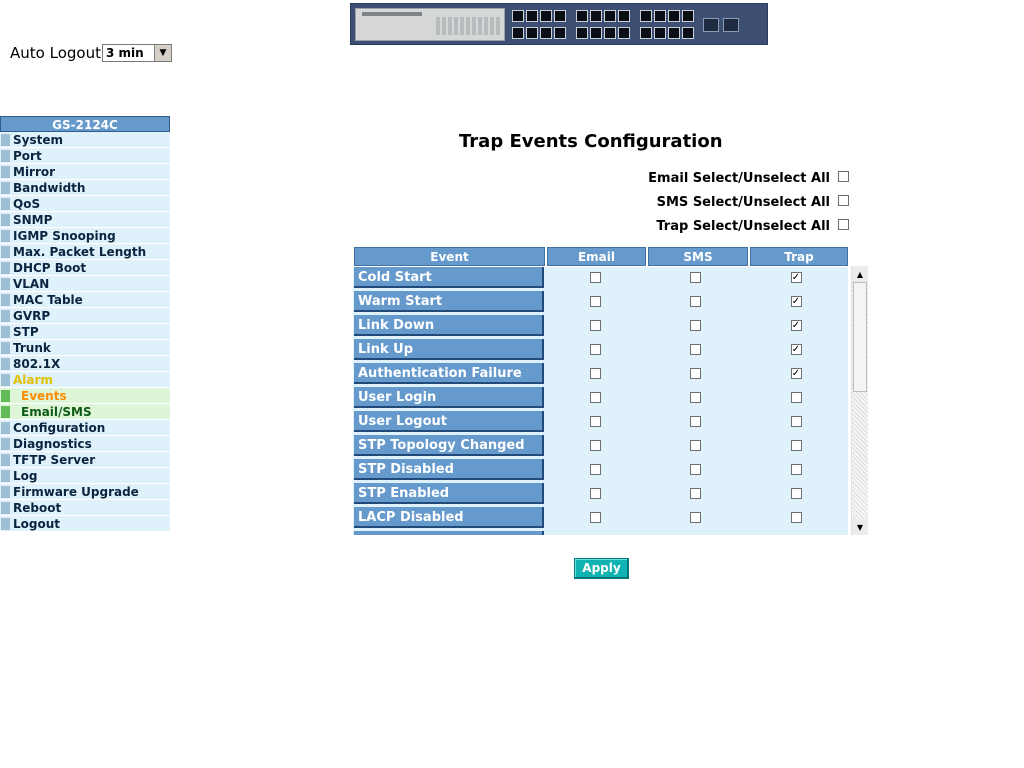 Image resolution: width=1024 pixels, height=768 pixels. Describe the element at coordinates (449, 445) in the screenshot. I see `event-name: STP Topology Changed` at that location.